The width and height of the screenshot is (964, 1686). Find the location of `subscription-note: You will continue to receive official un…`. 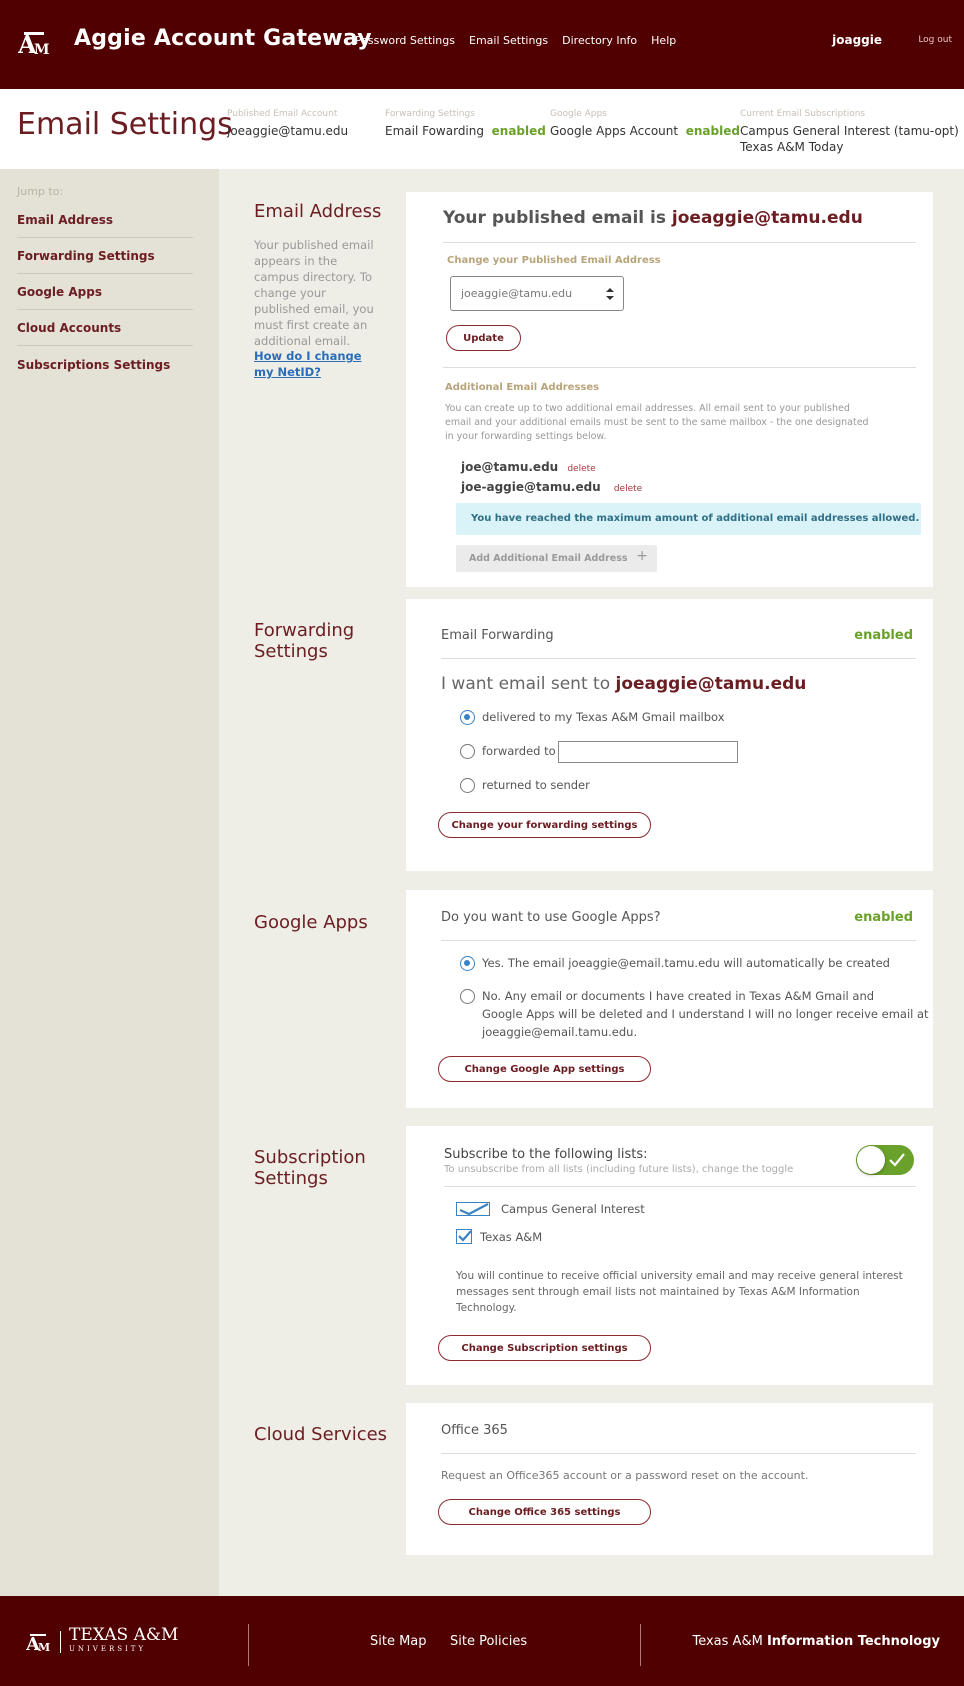

subscription-note: You will continue to receive official un… is located at coordinates (679, 1292).